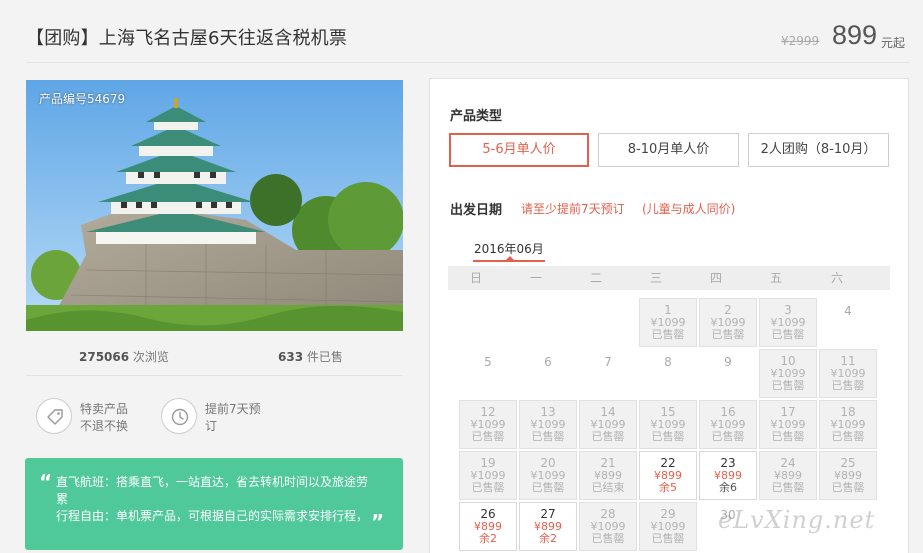 The image size is (923, 553). Describe the element at coordinates (728, 310) in the screenshot. I see `day-number: 2` at that location.